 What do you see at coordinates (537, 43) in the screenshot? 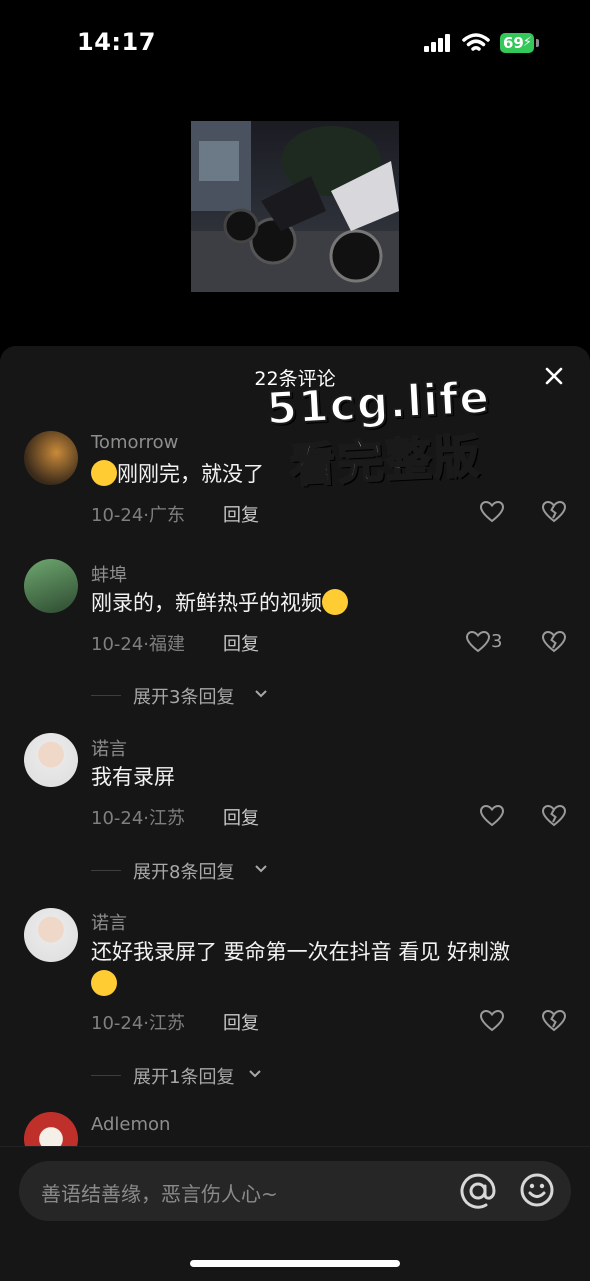
I see `battery-cap` at bounding box center [537, 43].